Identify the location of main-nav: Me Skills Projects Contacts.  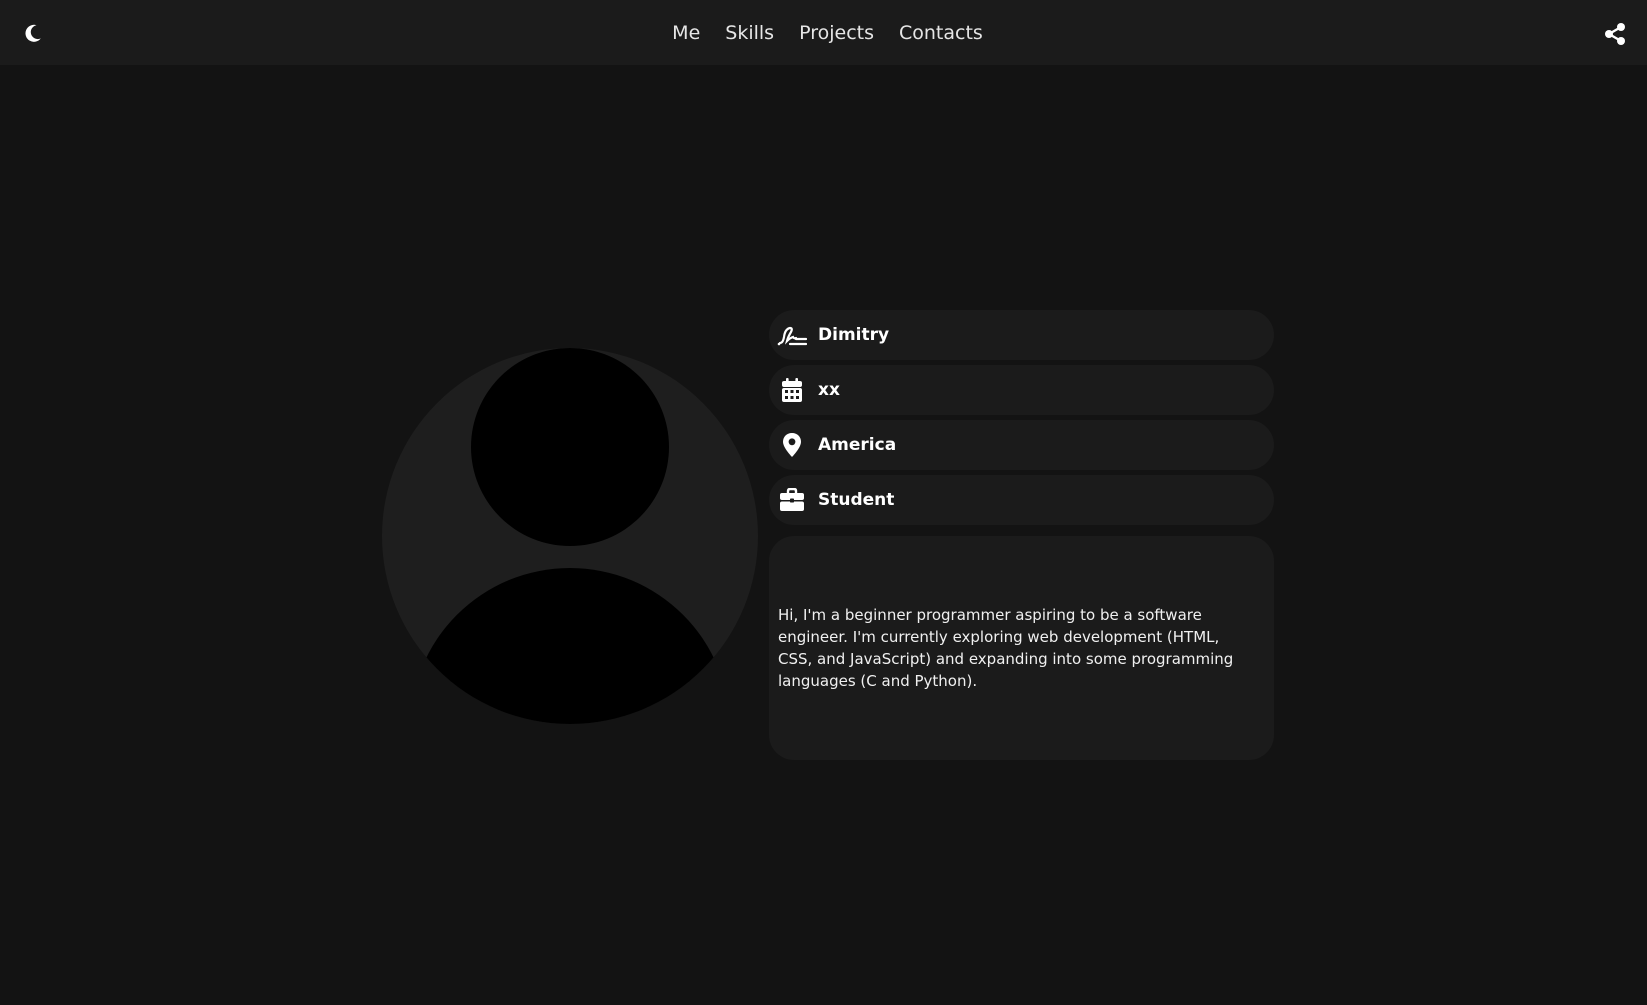
(823, 32).